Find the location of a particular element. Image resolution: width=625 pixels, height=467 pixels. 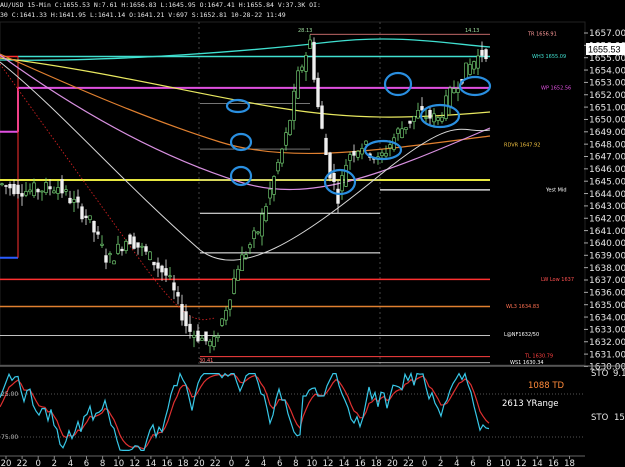

price-tick-label: 1638.00 is located at coordinates (607, 269).